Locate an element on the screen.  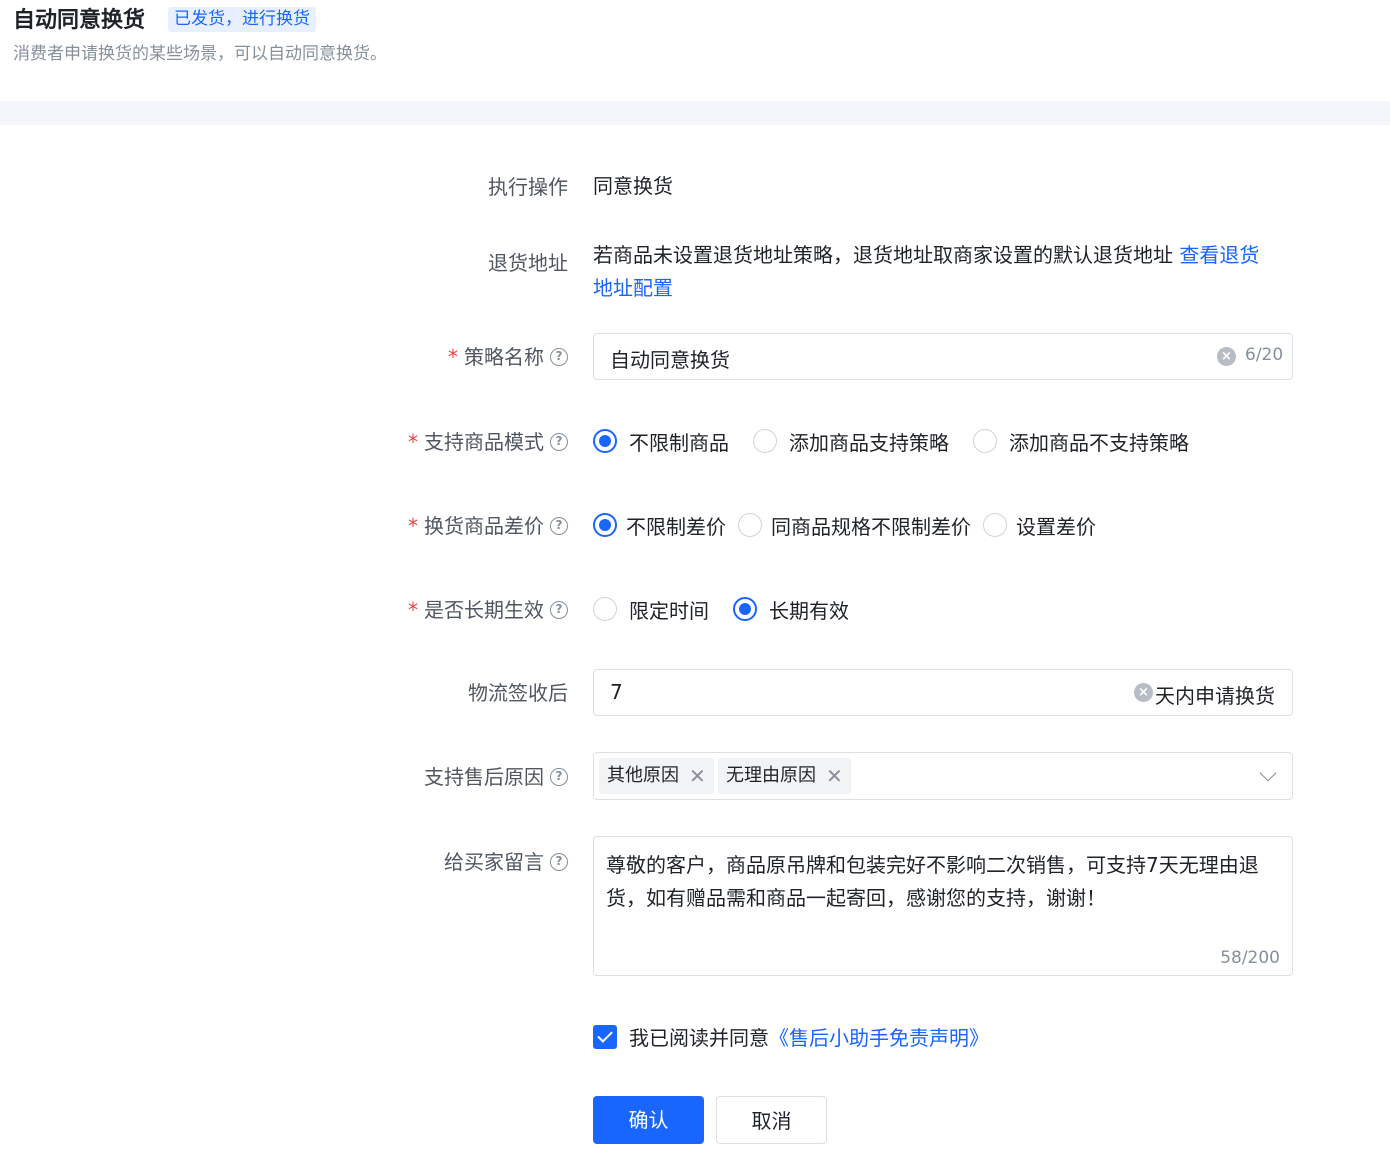
char-counter: 6/20 is located at coordinates (1264, 355).